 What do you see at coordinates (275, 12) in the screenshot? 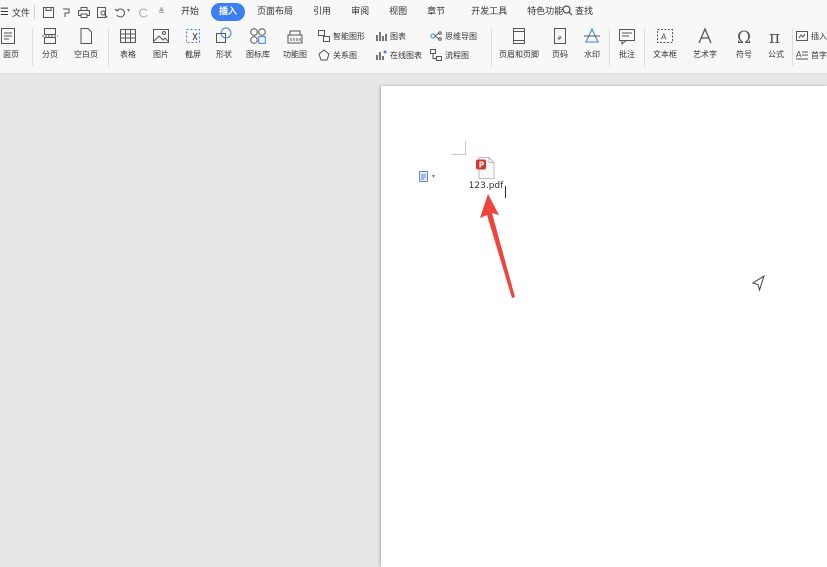
I see `tab-page-layout: 页面布局` at bounding box center [275, 12].